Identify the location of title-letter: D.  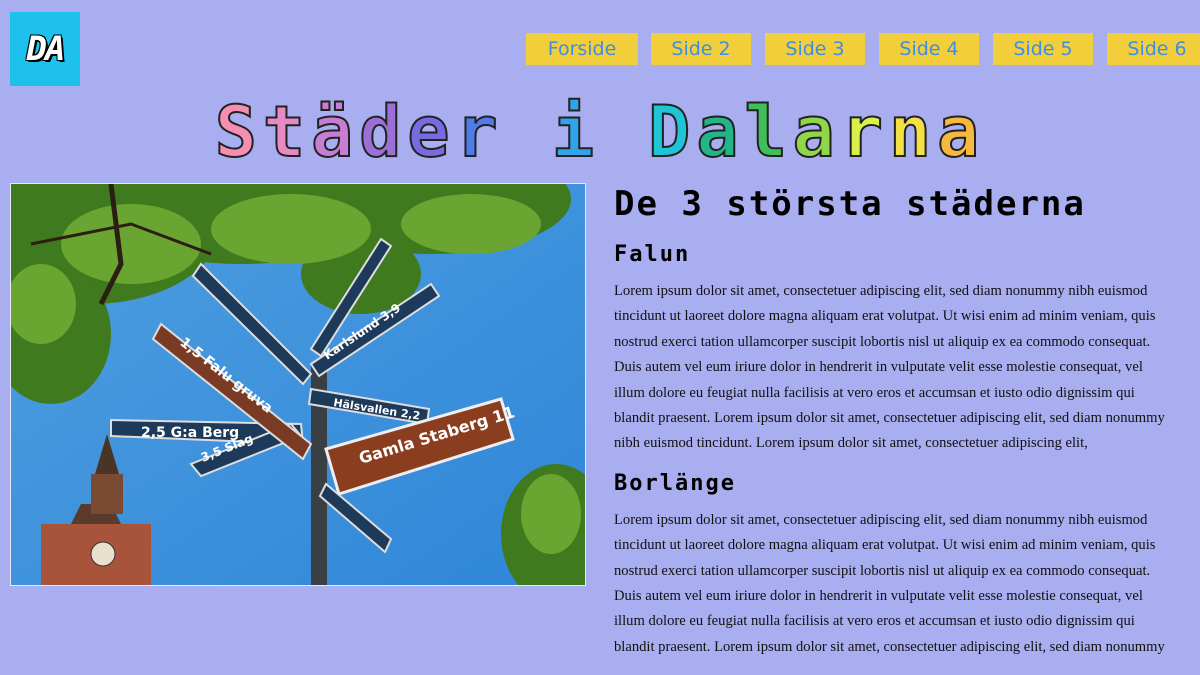
(672, 132).